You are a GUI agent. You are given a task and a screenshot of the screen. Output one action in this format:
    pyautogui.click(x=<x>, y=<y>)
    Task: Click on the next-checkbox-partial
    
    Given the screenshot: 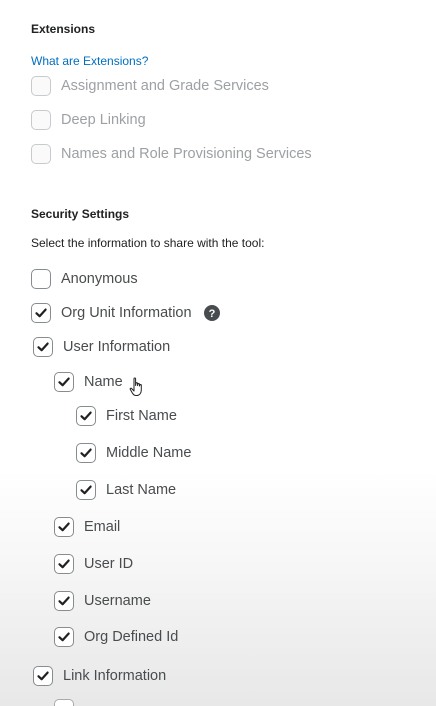 What is the action you would take?
    pyautogui.click(x=64, y=702)
    